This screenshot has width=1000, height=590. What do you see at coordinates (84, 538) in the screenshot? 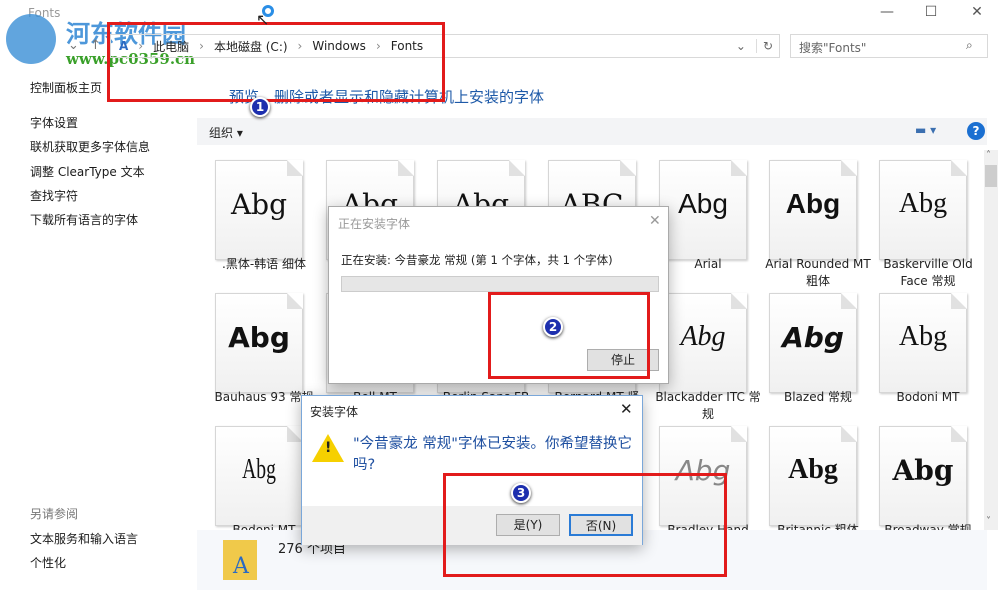
I see `sidebar-text-services: 文本服务和输入语言` at bounding box center [84, 538].